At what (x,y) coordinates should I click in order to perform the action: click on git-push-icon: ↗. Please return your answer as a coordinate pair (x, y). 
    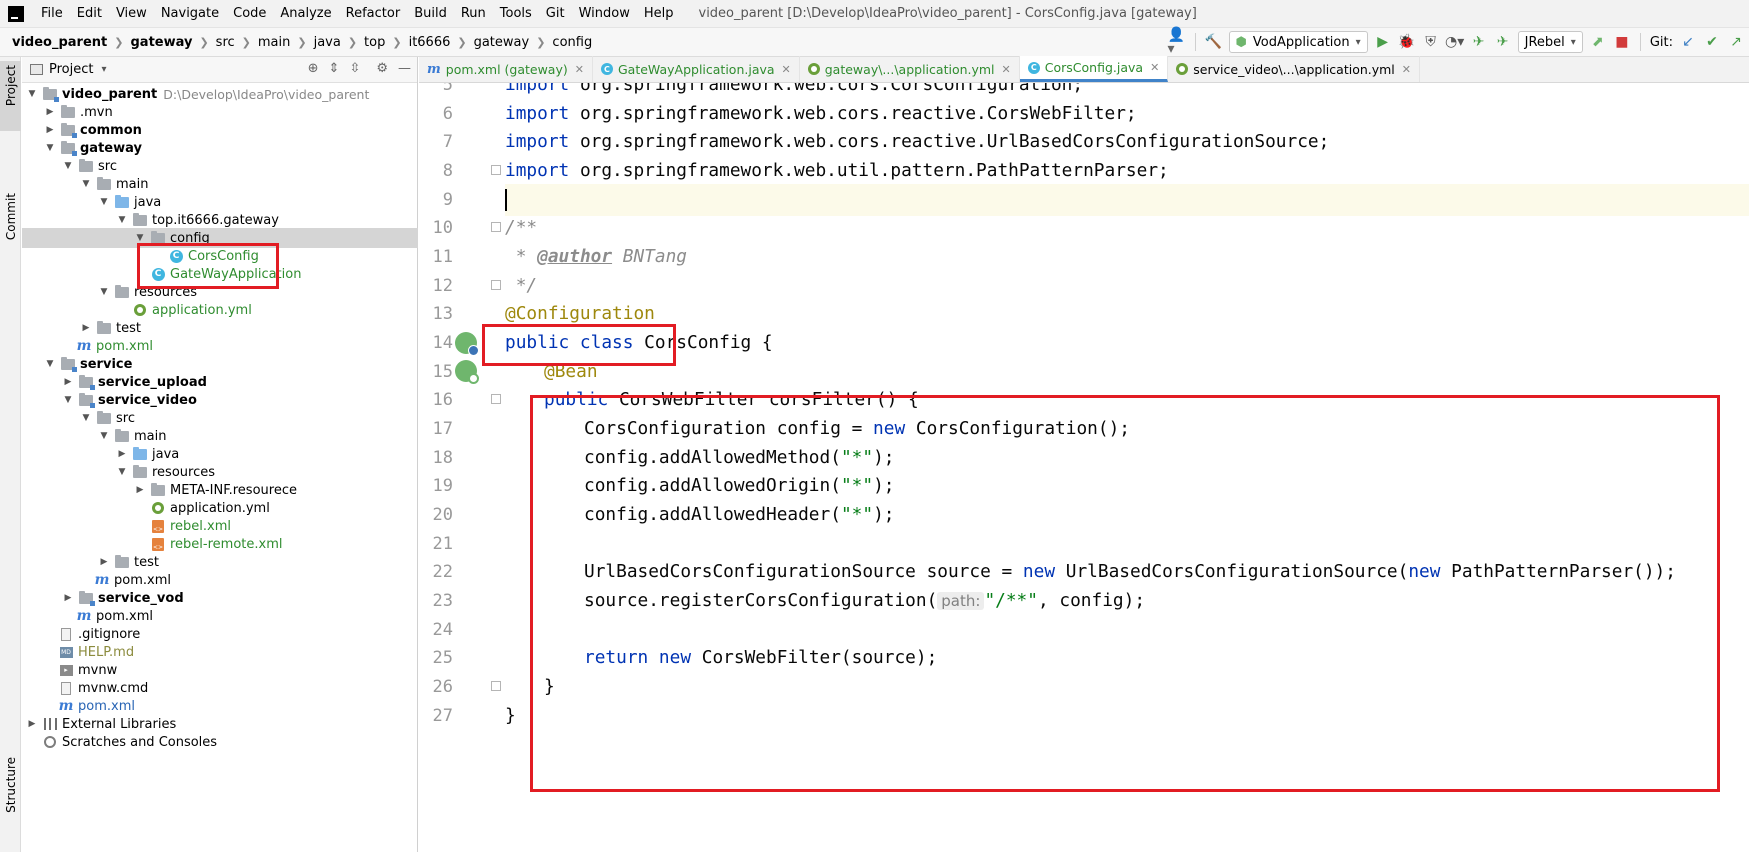
    Looking at the image, I should click on (1736, 42).